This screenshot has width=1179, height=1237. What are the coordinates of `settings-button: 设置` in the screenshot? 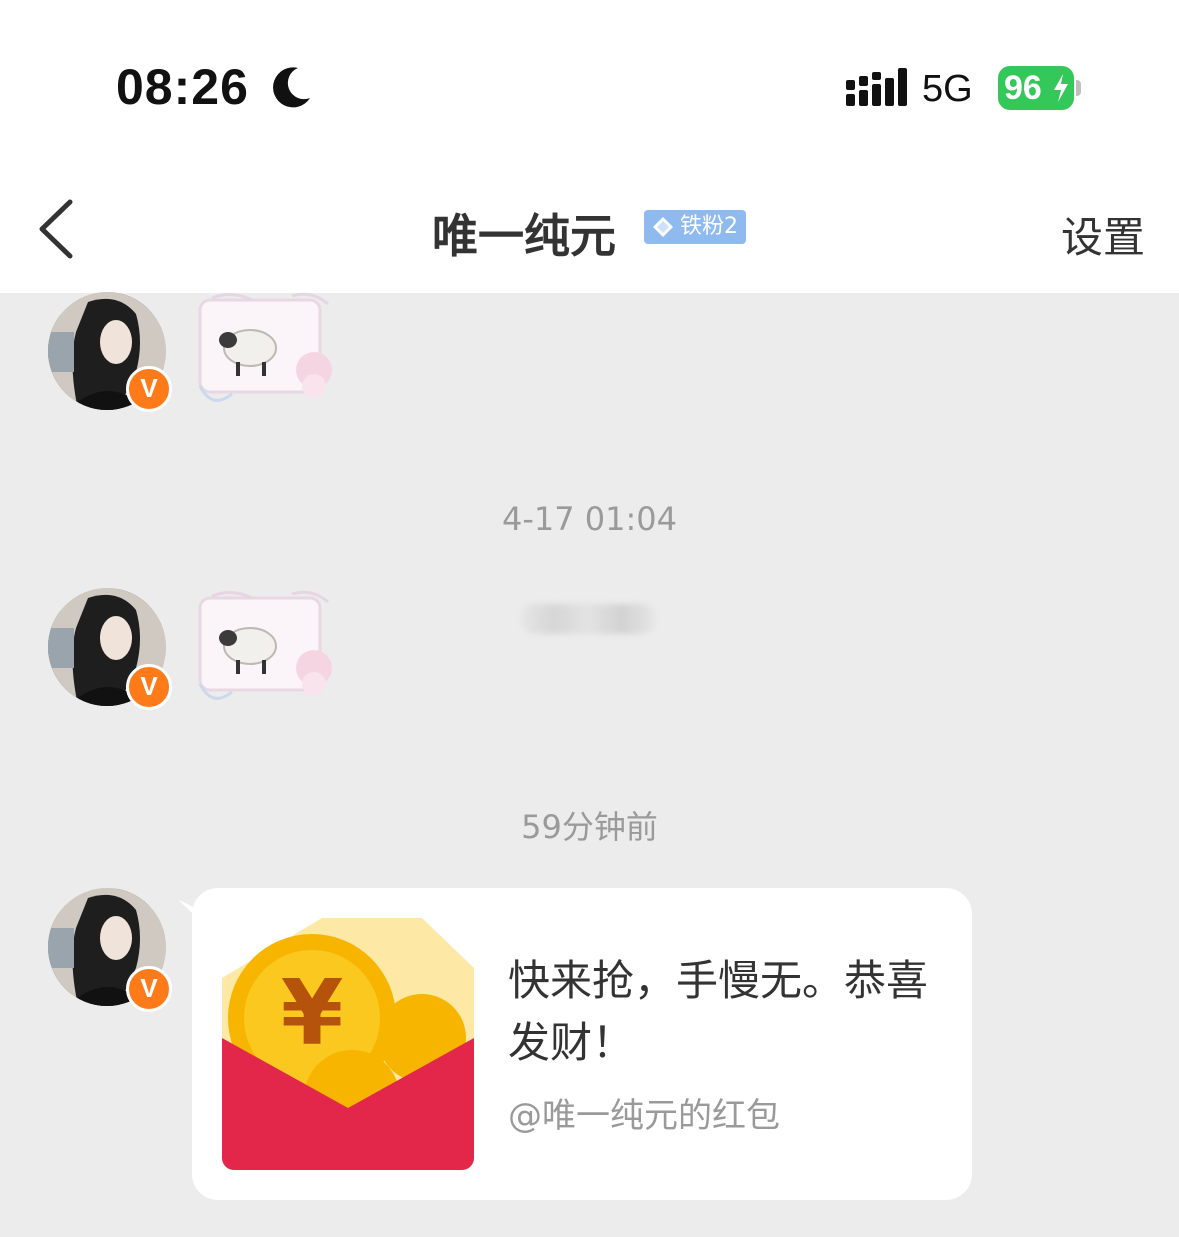 It's located at (1103, 234).